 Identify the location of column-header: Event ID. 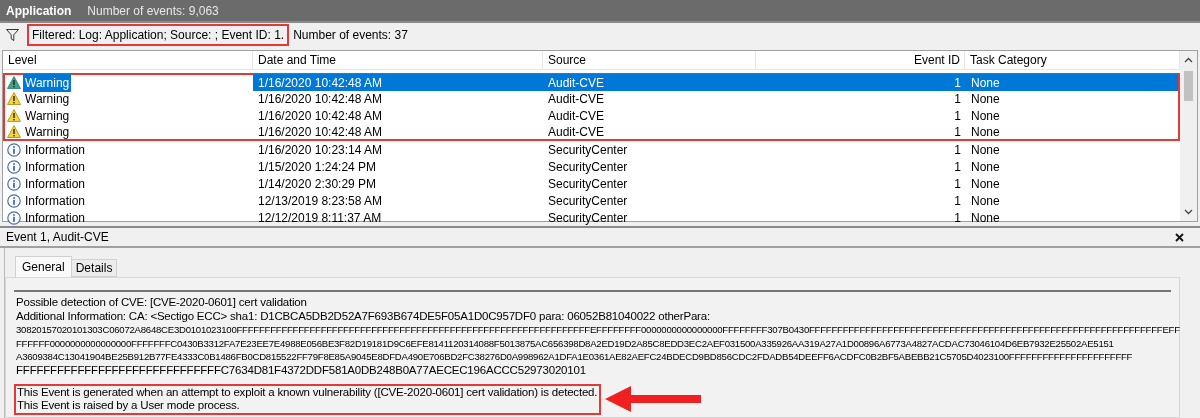
(860, 60).